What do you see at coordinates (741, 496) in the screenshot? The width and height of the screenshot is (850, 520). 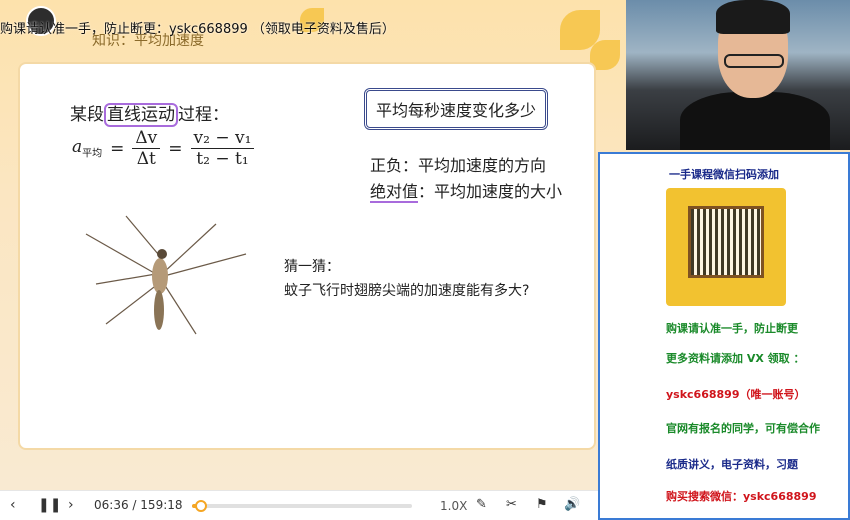 I see `promo-line: 购买搜索微信：yskc668899` at bounding box center [741, 496].